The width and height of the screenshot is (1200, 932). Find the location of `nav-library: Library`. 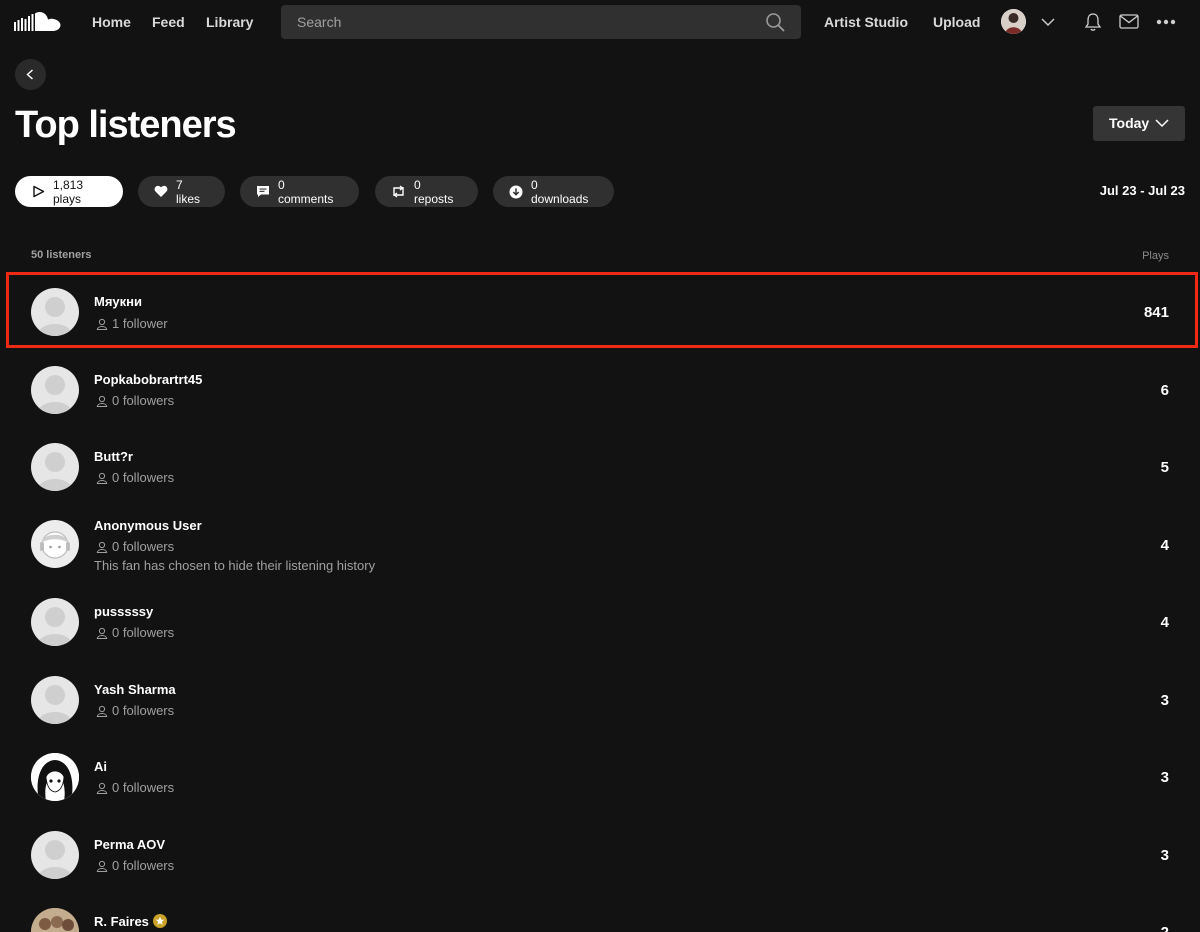

nav-library: Library is located at coordinates (229, 22).